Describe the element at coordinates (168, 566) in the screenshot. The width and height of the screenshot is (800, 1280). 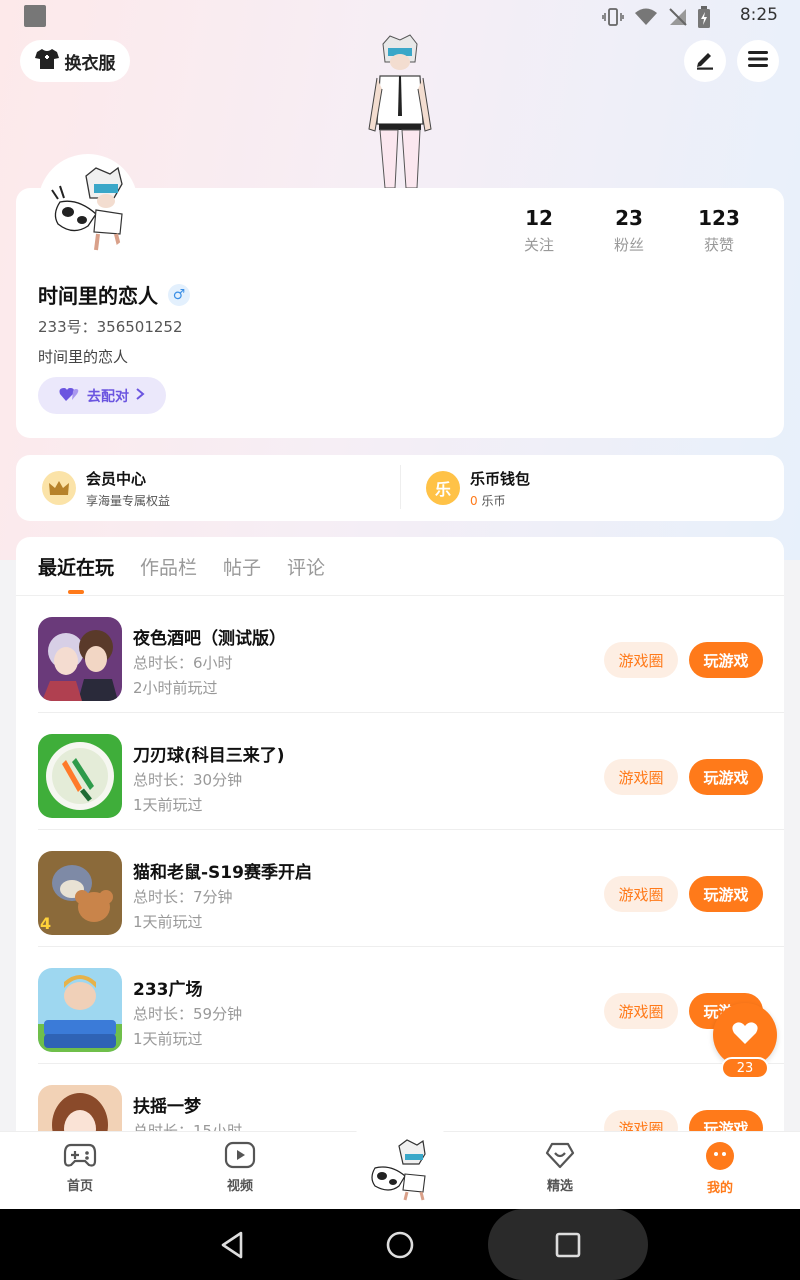
I see `tab-works: 作品栏` at that location.